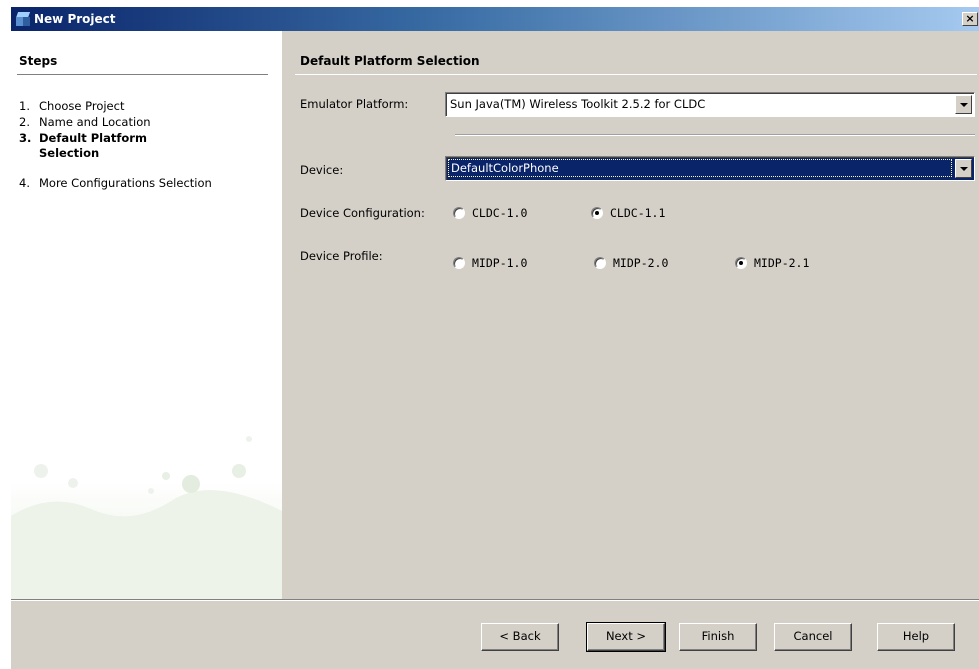 This screenshot has height=669, width=979. Describe the element at coordinates (700, 168) in the screenshot. I see `device-value: DefaultColorPhone` at that location.